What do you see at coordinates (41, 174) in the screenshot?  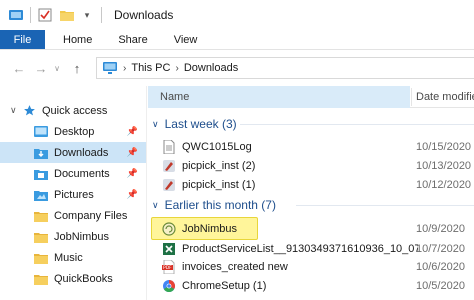 I see `documents-folder-icon` at bounding box center [41, 174].